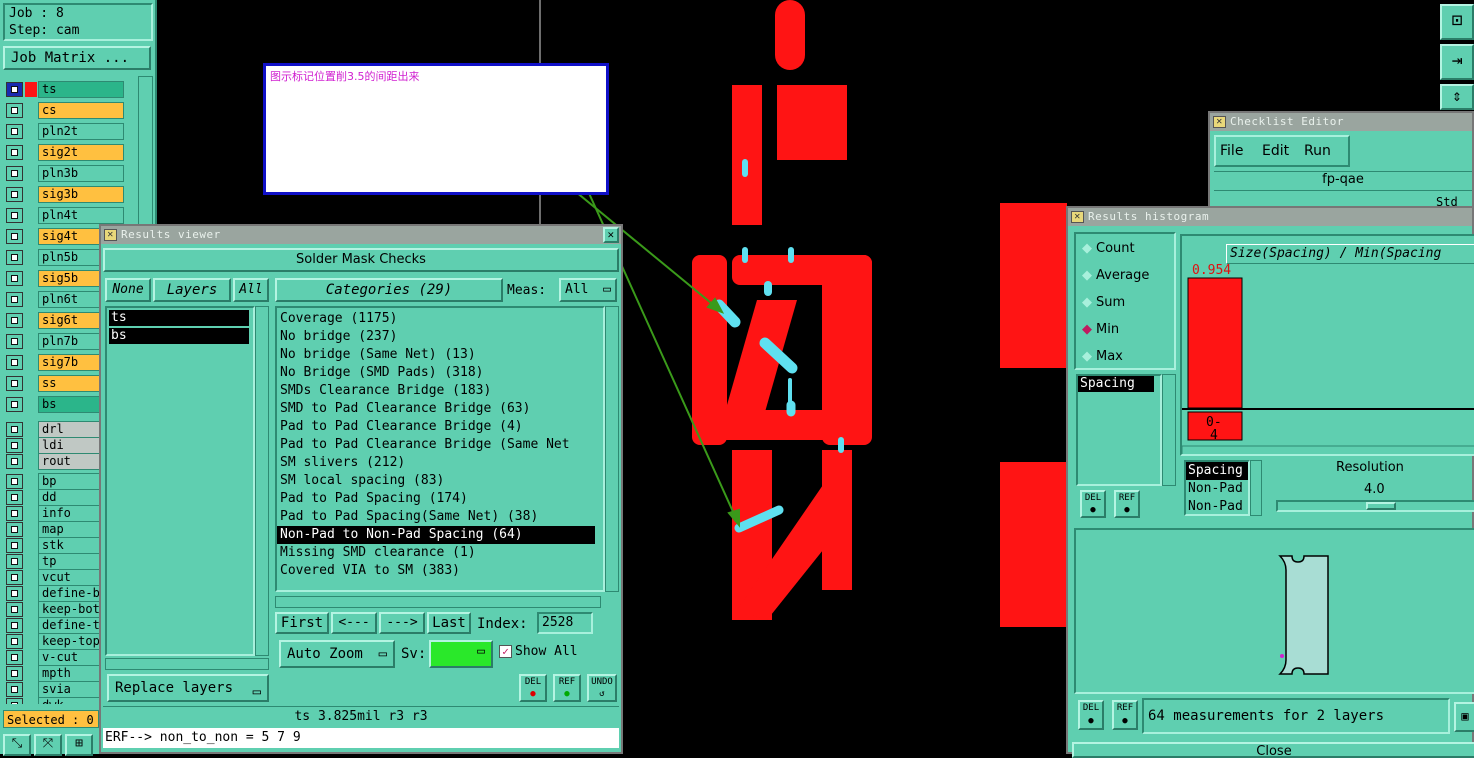 Image resolution: width=1474 pixels, height=758 pixels. What do you see at coordinates (81, 131) in the screenshot?
I see `layer-name: pln2t` at bounding box center [81, 131].